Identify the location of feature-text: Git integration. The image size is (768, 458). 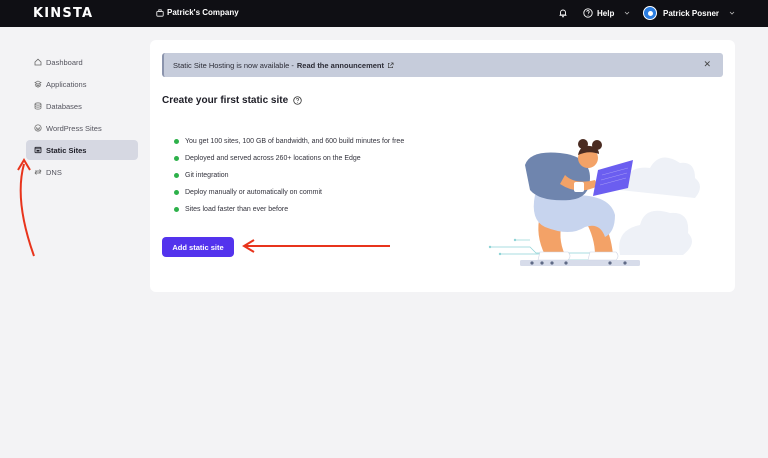
(207, 175).